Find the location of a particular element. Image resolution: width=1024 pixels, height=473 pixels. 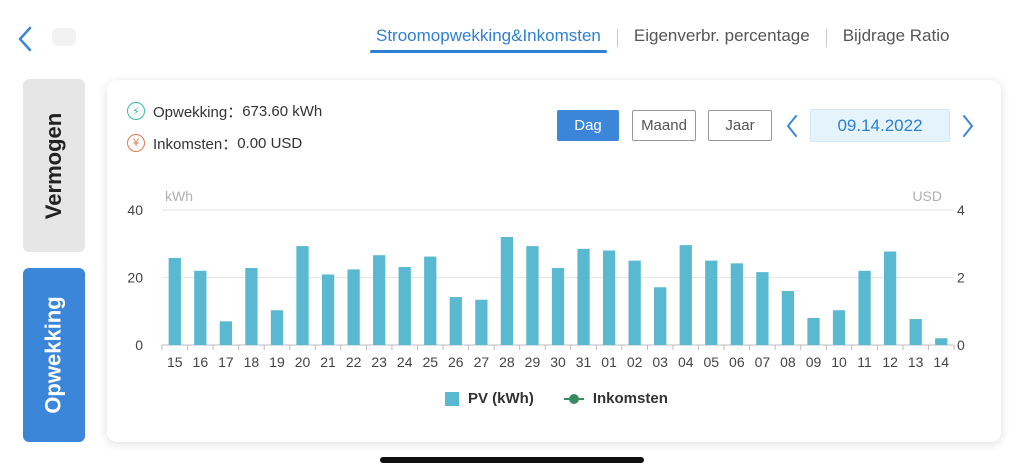

sidebar-item-label: Vermogen is located at coordinates (53, 165).